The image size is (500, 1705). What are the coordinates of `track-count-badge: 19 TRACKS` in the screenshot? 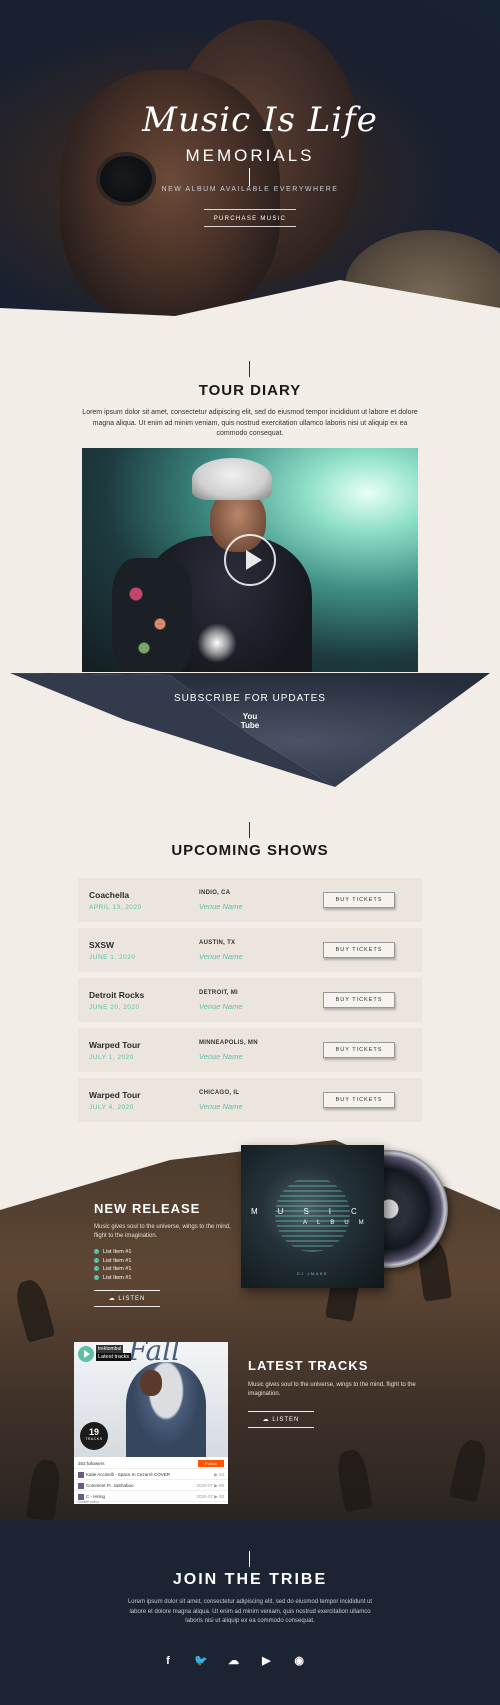 It's located at (94, 1436).